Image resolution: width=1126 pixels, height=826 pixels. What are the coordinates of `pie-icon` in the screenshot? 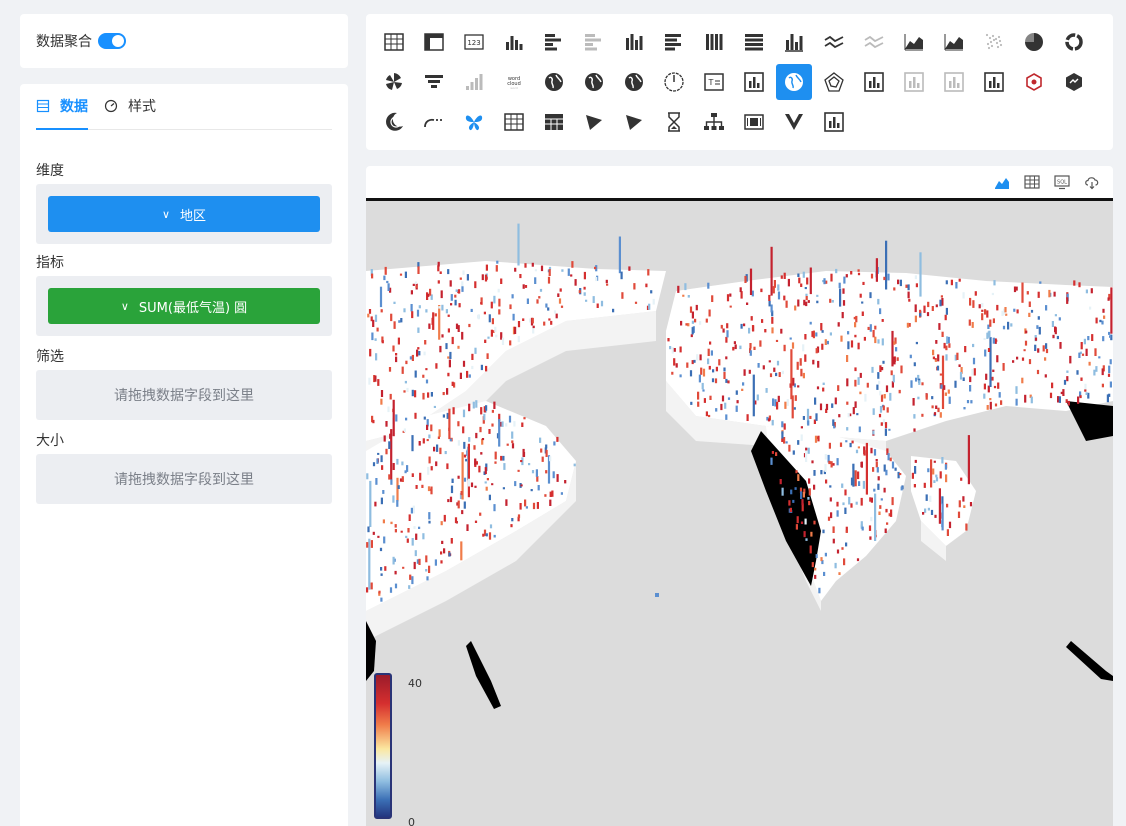 It's located at (1034, 42).